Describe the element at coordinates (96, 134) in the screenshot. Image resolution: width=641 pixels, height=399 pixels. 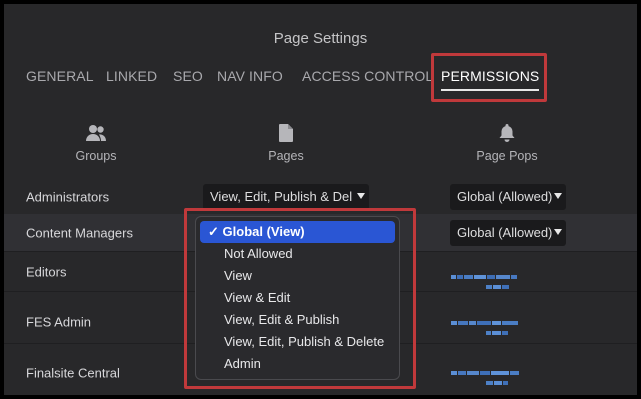
I see `groups-icon` at that location.